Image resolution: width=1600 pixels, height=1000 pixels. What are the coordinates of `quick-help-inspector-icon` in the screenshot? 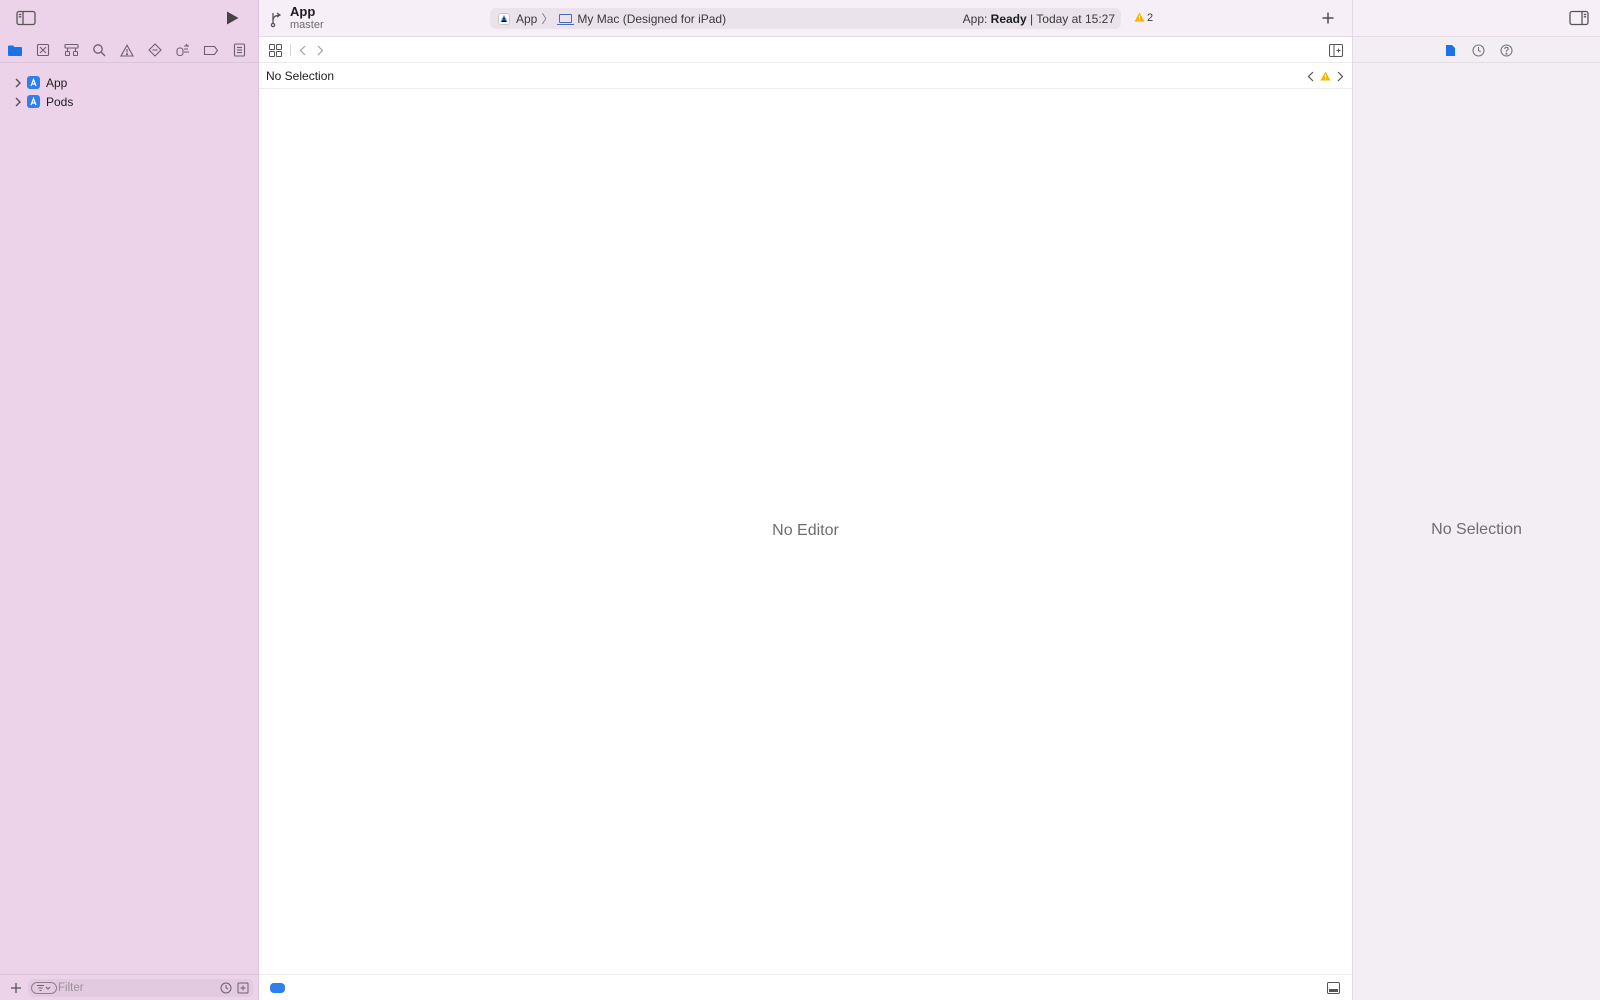 It's located at (1506, 50).